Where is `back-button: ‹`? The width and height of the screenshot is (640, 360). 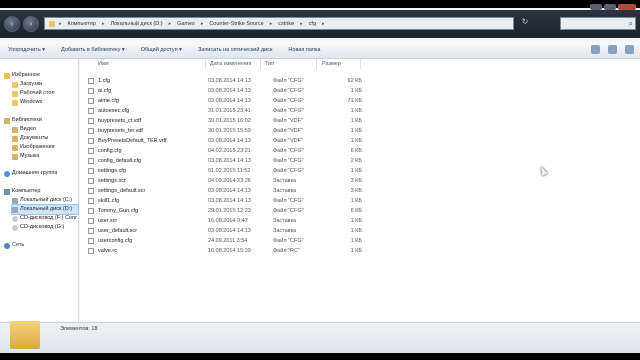 back-button: ‹ is located at coordinates (12, 24).